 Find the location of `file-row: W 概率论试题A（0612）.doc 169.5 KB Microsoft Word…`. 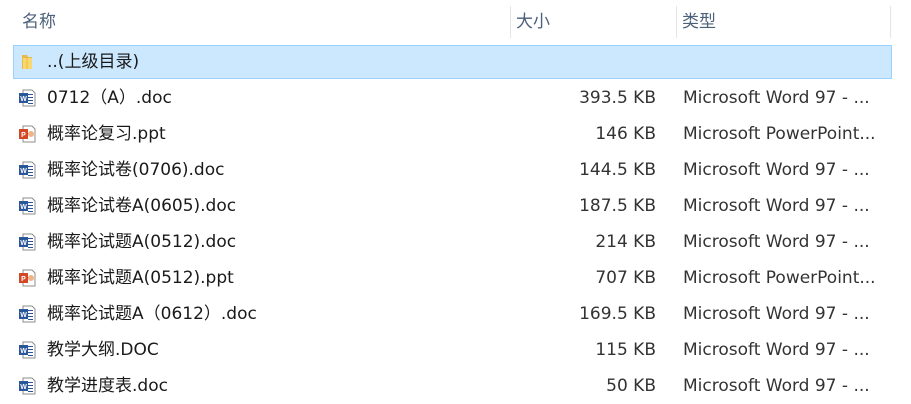

file-row: W 概率论试题A（0612）.doc 169.5 KB Microsoft Word… is located at coordinates (455, 314).